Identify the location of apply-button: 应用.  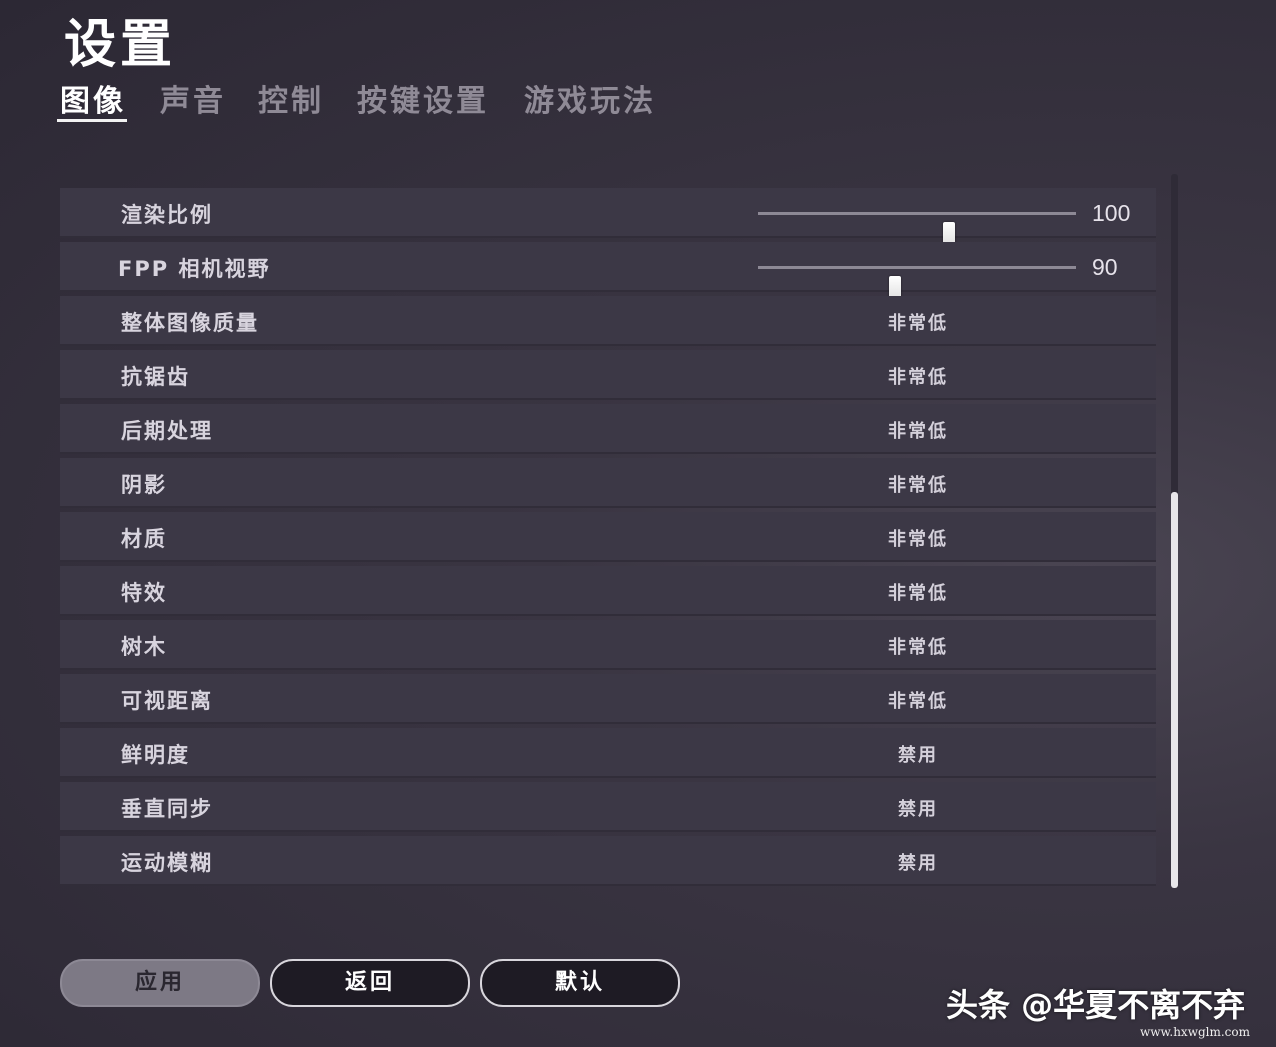
(160, 983).